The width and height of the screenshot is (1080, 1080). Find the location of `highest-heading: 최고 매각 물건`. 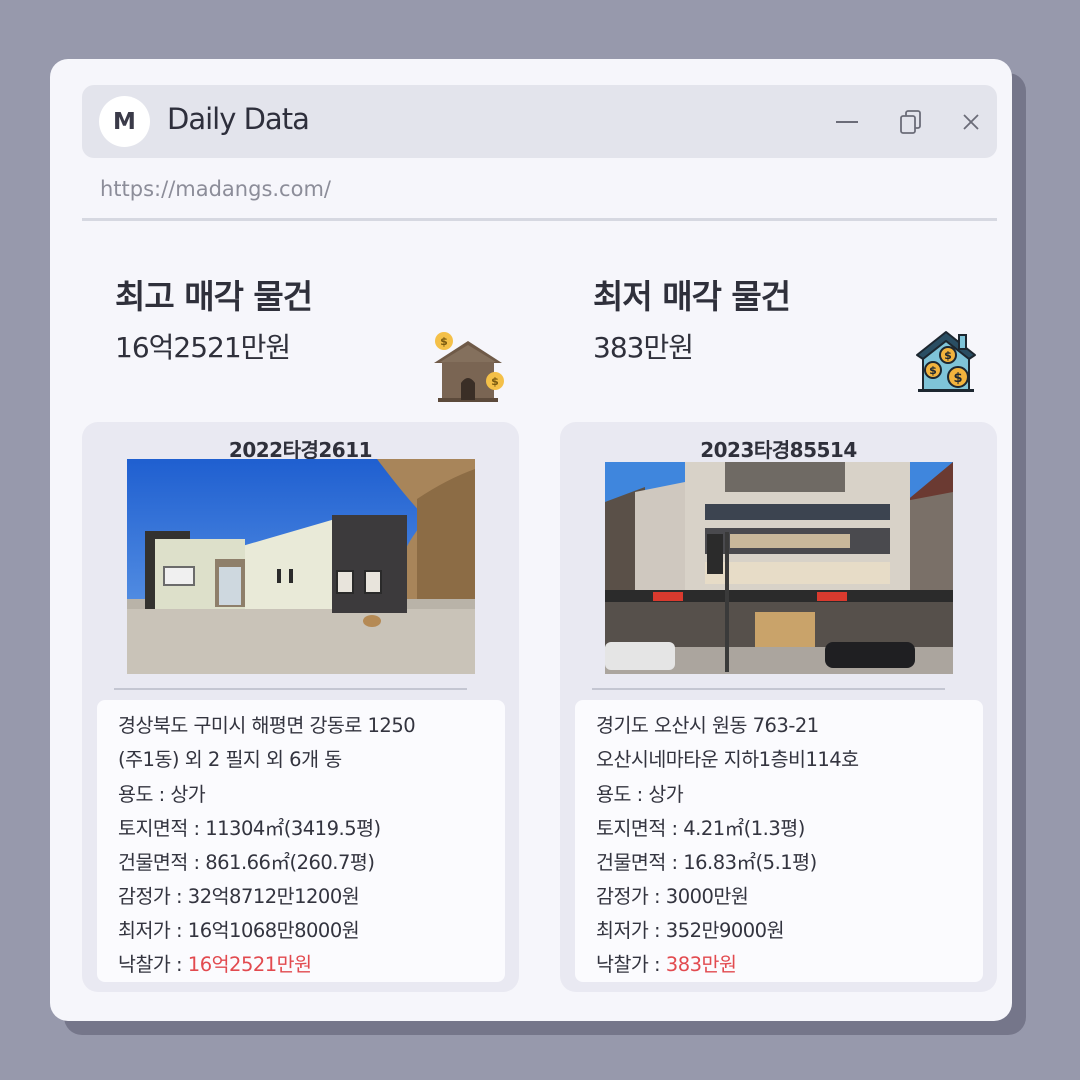

highest-heading: 최고 매각 물건 is located at coordinates (214, 296).